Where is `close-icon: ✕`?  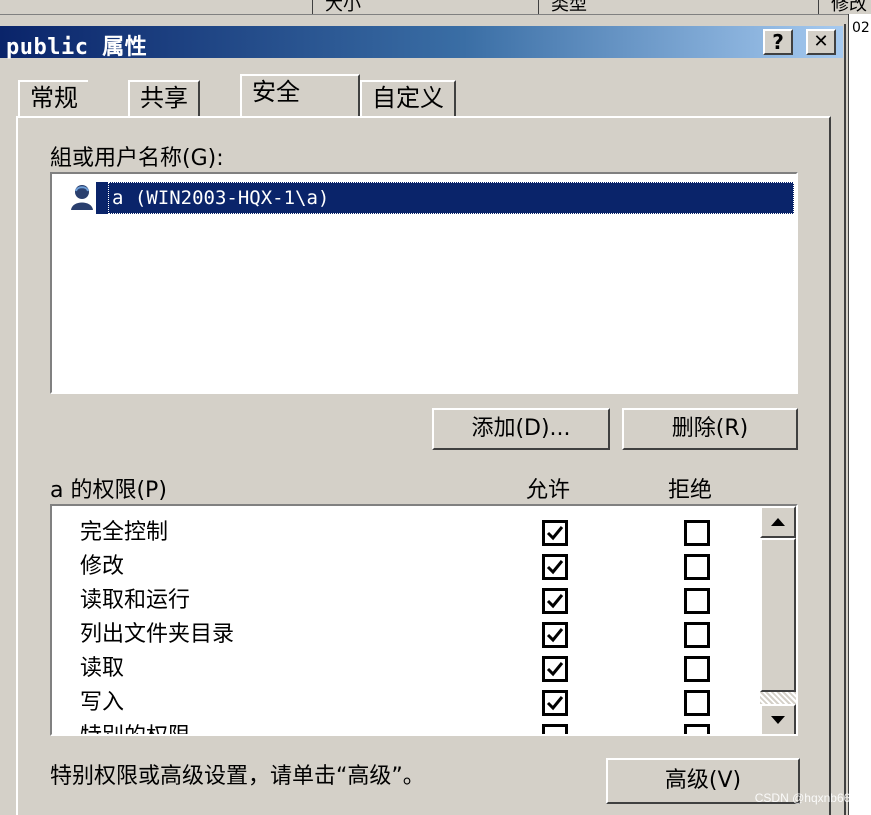 close-icon: ✕ is located at coordinates (821, 41).